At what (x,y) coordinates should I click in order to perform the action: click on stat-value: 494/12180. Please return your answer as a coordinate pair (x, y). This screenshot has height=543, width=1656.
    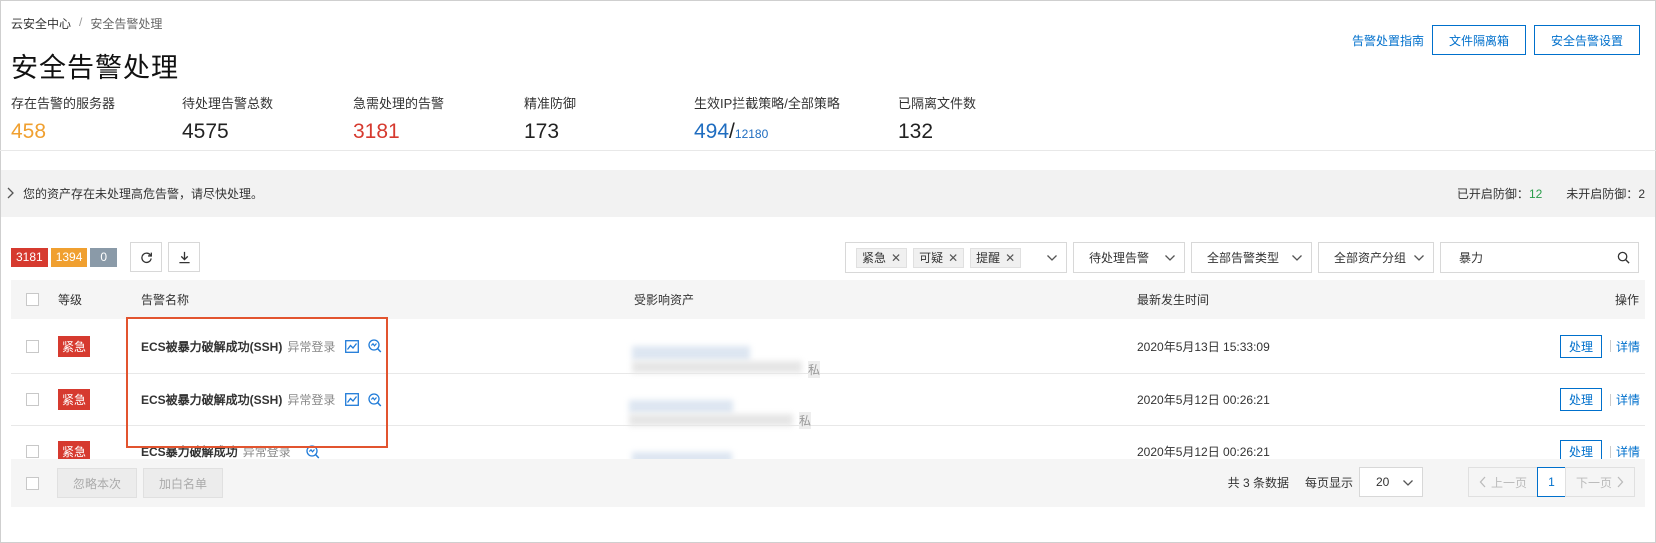
    Looking at the image, I should click on (796, 132).